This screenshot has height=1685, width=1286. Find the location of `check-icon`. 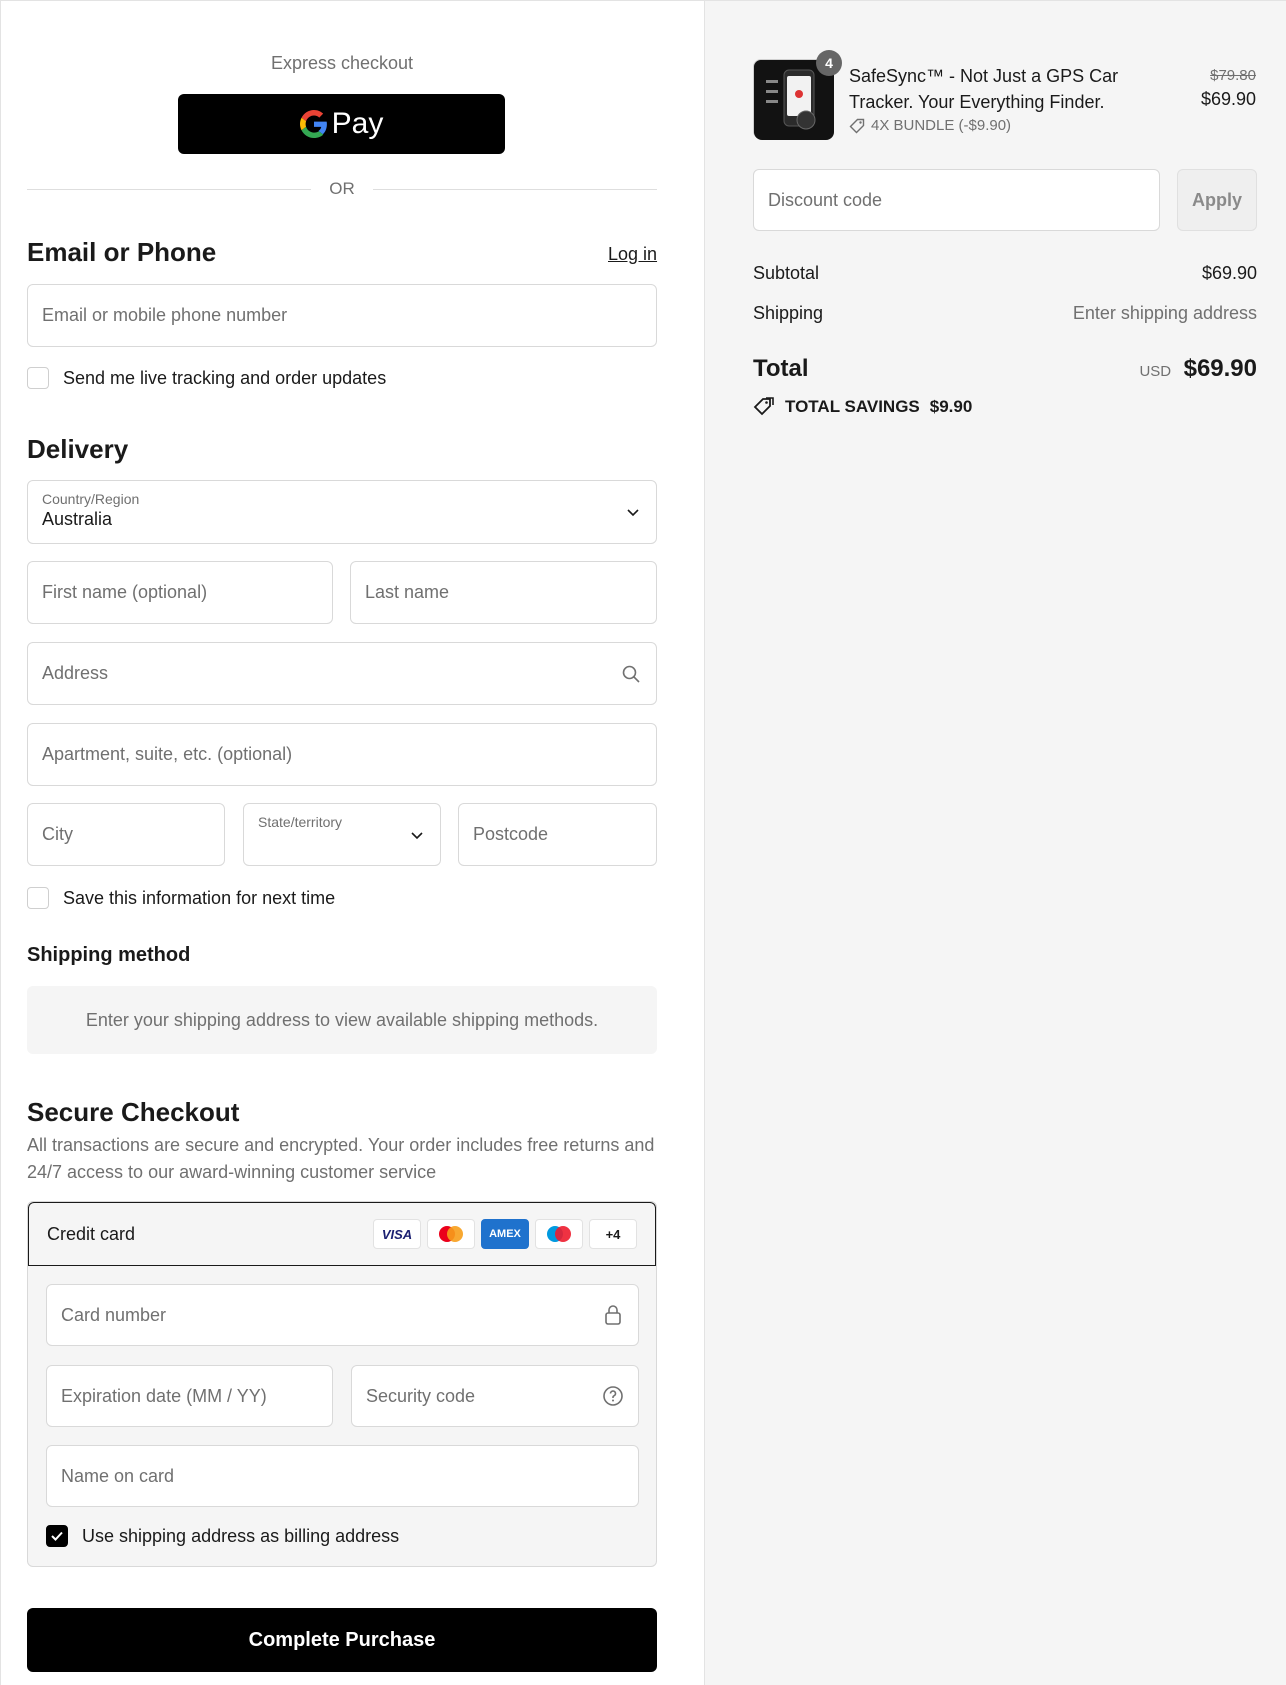

check-icon is located at coordinates (57, 1536).